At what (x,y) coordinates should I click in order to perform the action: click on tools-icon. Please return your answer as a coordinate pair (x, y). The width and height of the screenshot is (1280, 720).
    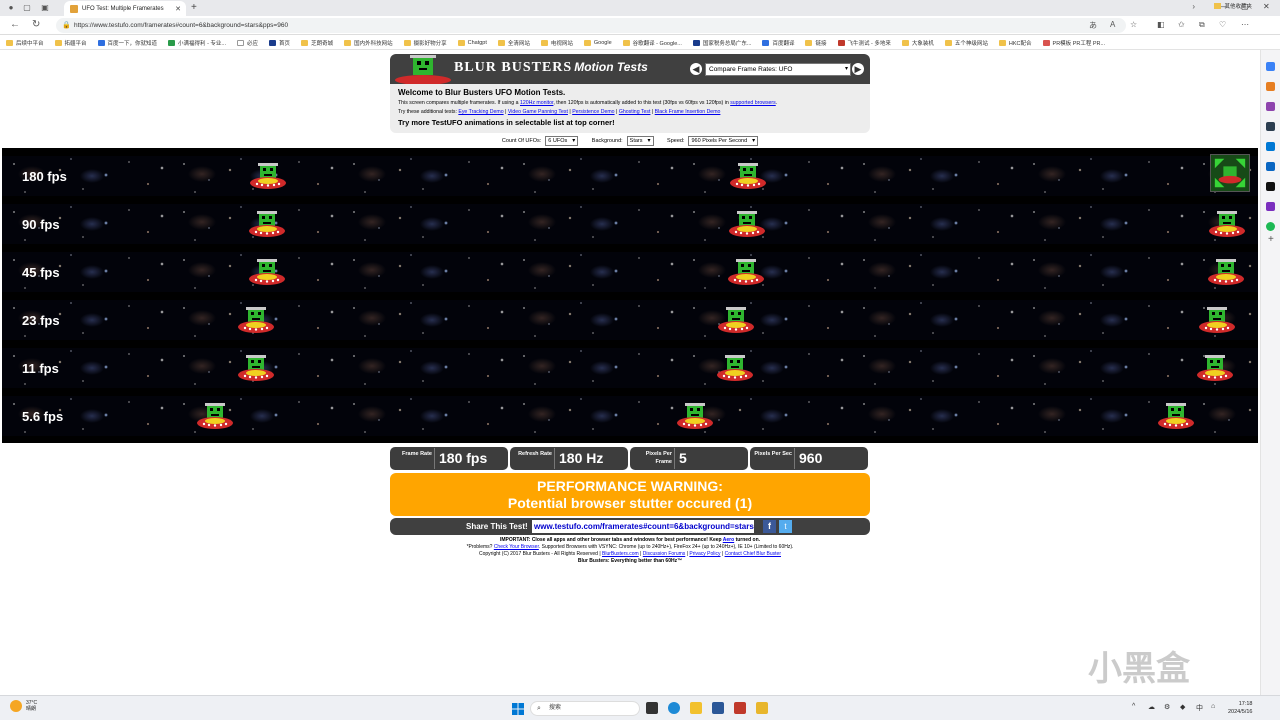
    Looking at the image, I should click on (1270, 106).